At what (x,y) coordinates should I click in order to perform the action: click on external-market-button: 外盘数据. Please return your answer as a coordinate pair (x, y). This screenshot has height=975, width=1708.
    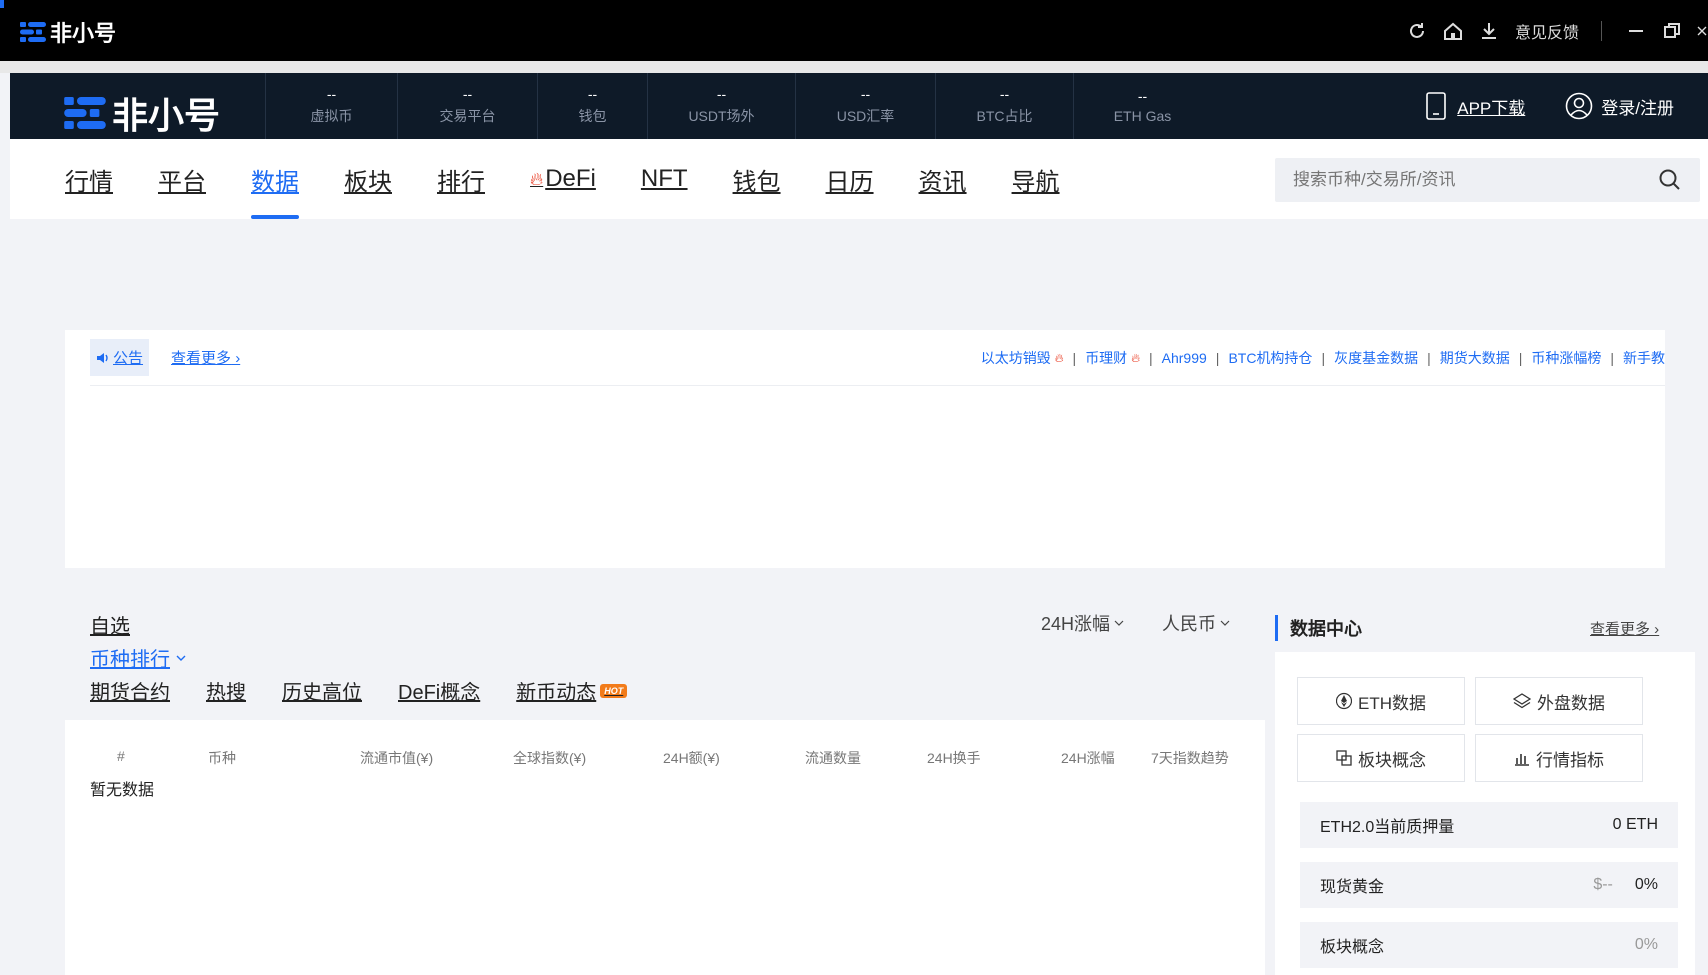
    Looking at the image, I should click on (1559, 701).